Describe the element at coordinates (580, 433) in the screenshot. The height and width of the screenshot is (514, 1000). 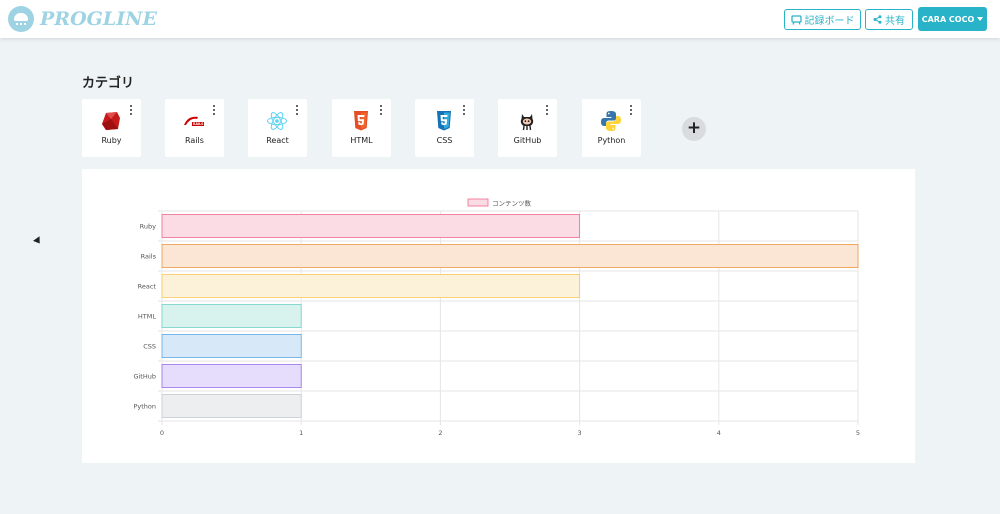
I see `x-tick-label: 3` at that location.